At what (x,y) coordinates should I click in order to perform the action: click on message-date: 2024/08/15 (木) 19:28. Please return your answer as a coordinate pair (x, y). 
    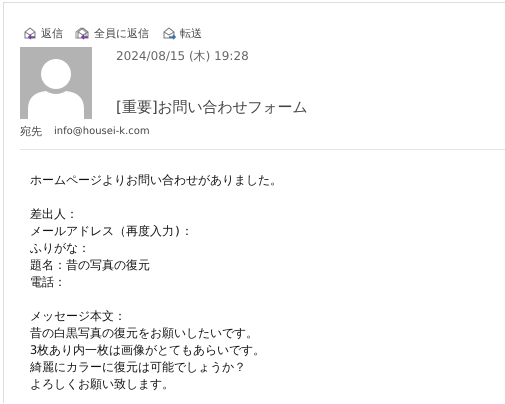
    Looking at the image, I should click on (183, 56).